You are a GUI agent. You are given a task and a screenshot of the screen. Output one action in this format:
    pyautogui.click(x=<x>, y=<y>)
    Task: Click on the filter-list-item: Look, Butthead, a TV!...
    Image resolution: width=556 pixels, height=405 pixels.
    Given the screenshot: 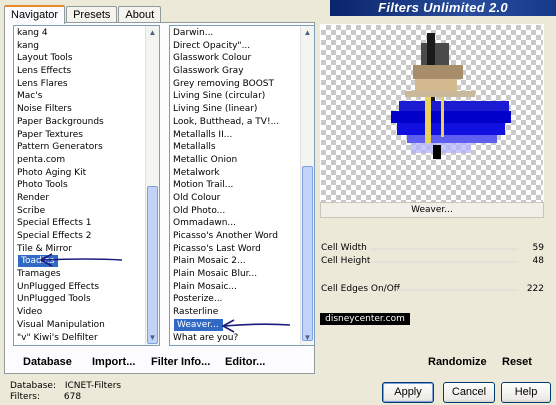 What is the action you would take?
    pyautogui.click(x=235, y=122)
    